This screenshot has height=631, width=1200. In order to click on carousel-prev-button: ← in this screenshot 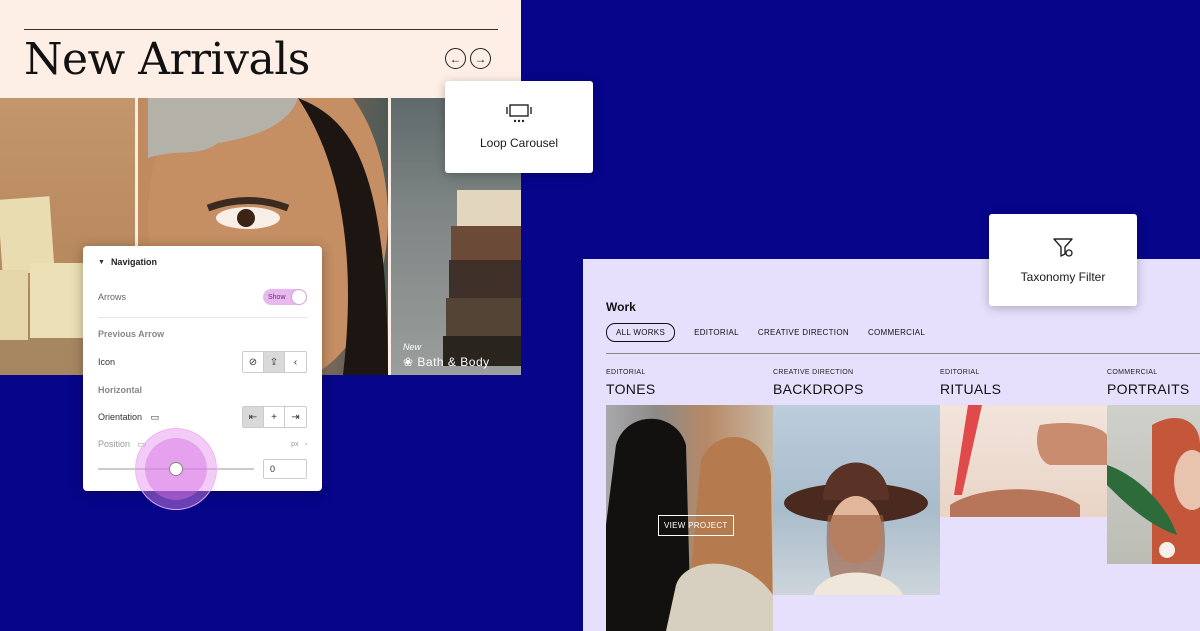, I will do `click(455, 58)`.